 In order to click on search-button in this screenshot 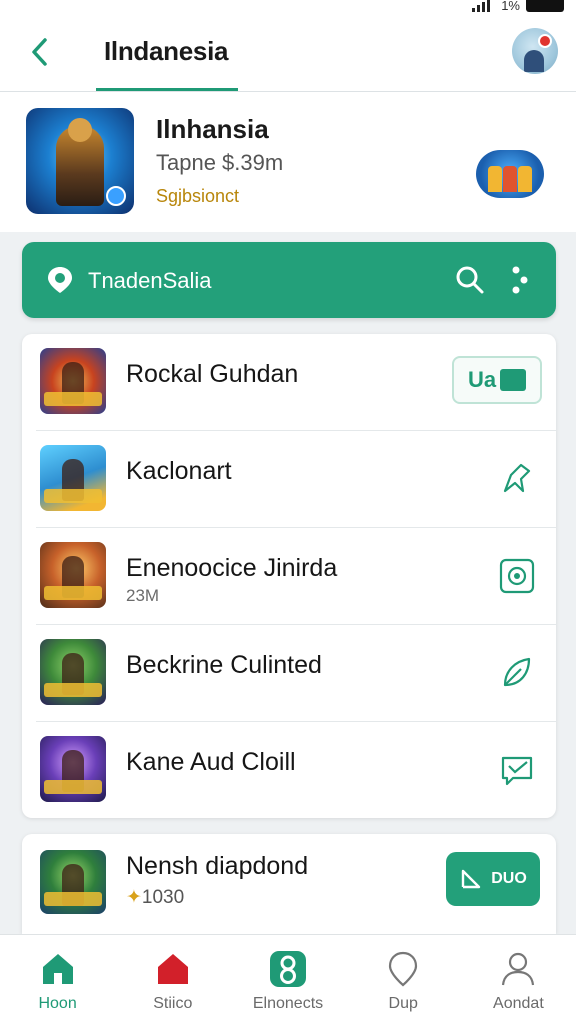, I will do `click(470, 280)`.